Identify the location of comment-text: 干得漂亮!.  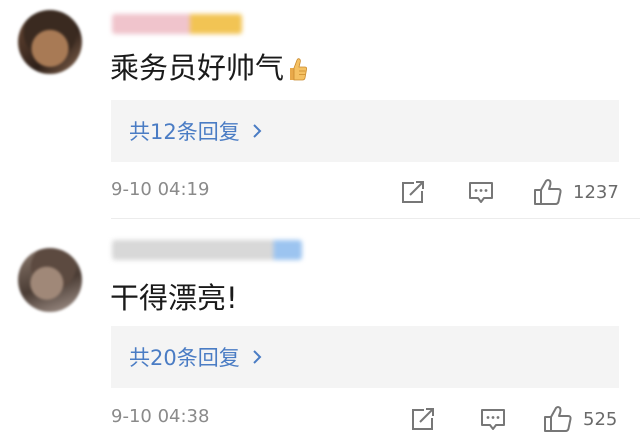
(174, 298).